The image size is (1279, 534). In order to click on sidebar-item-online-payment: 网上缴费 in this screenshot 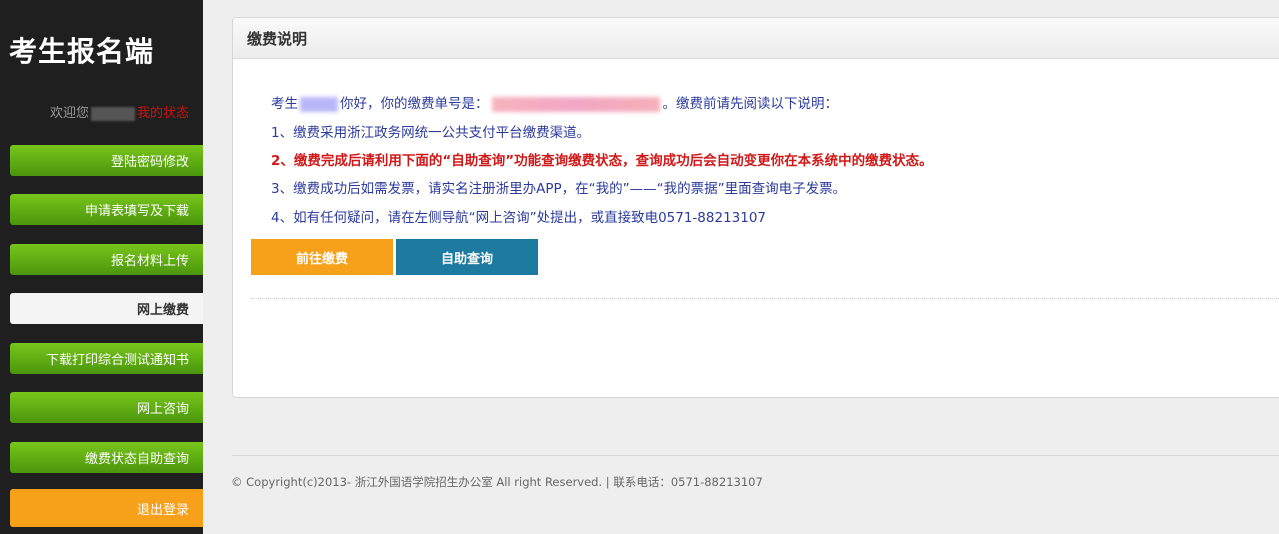, I will do `click(106, 308)`.